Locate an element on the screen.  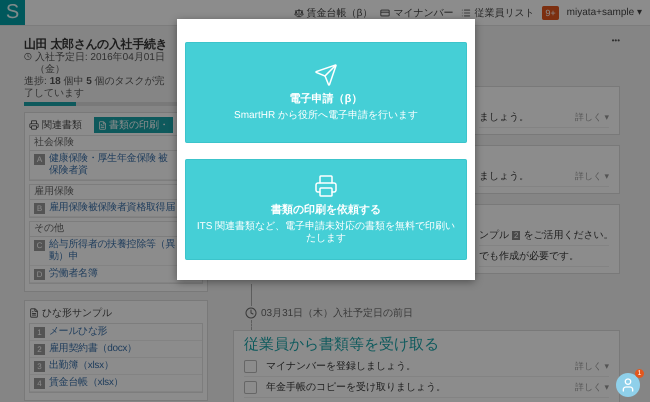
progress-text: 進捗: 18 個中 5 個のタスクが完了しています is located at coordinates (95, 88).